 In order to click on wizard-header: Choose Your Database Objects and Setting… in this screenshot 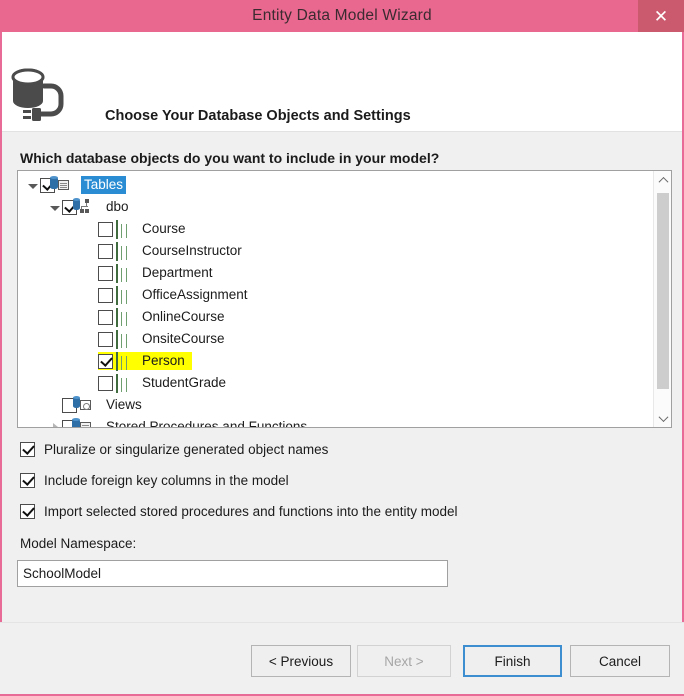, I will do `click(342, 82)`.